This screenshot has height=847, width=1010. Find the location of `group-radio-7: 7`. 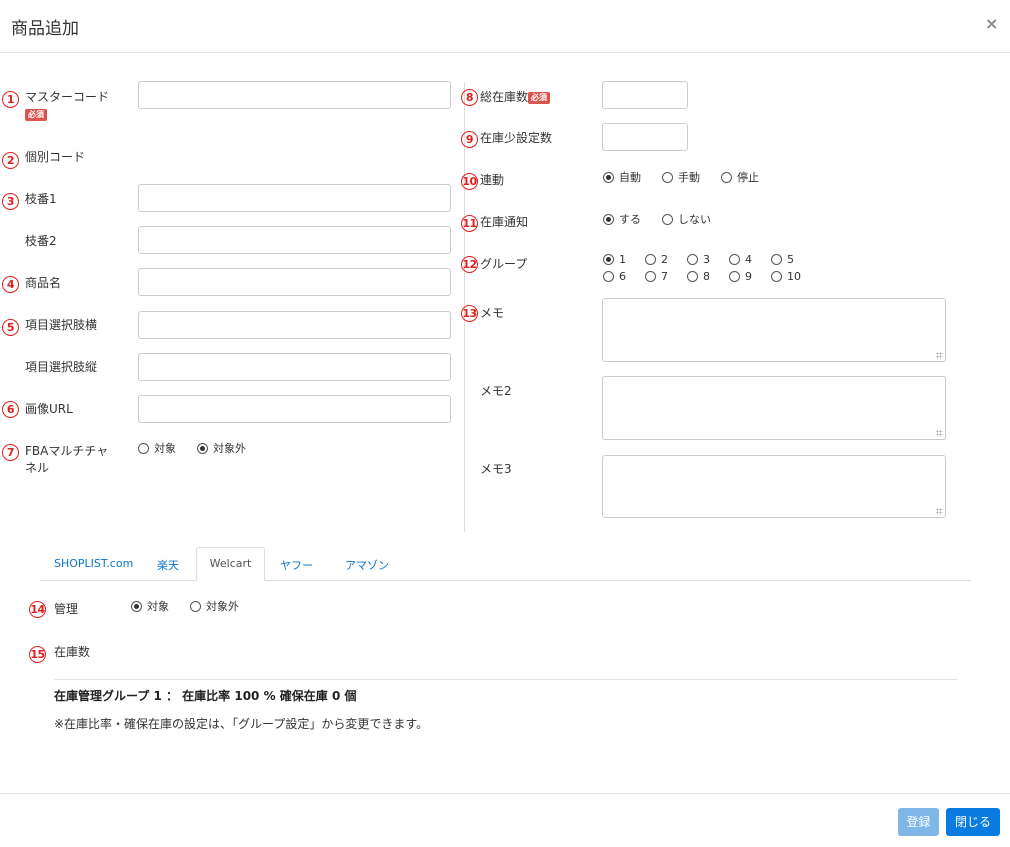

group-radio-7: 7 is located at coordinates (656, 276).